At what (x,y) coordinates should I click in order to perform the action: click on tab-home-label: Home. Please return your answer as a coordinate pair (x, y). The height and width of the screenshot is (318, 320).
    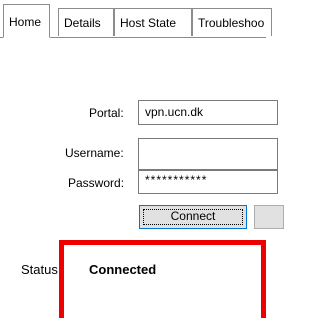
    Looking at the image, I should click on (25, 22).